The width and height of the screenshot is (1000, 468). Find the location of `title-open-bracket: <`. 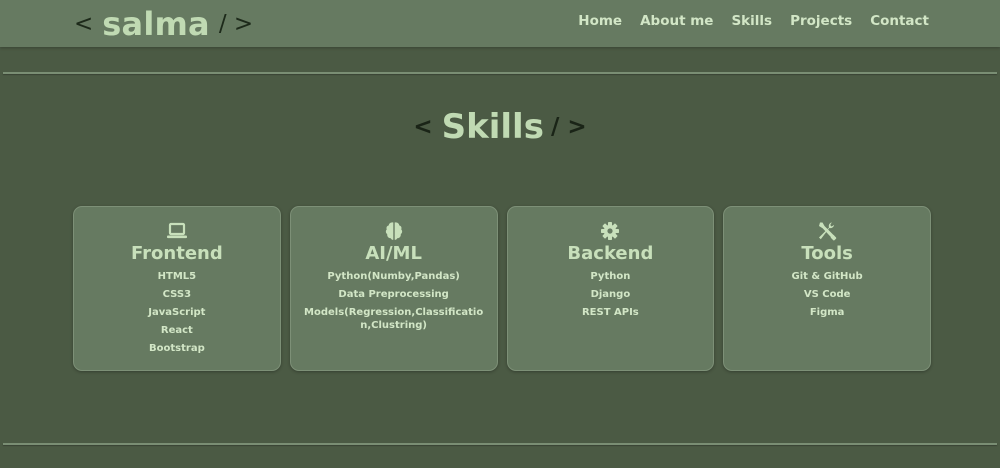

title-open-bracket: < is located at coordinates (423, 127).